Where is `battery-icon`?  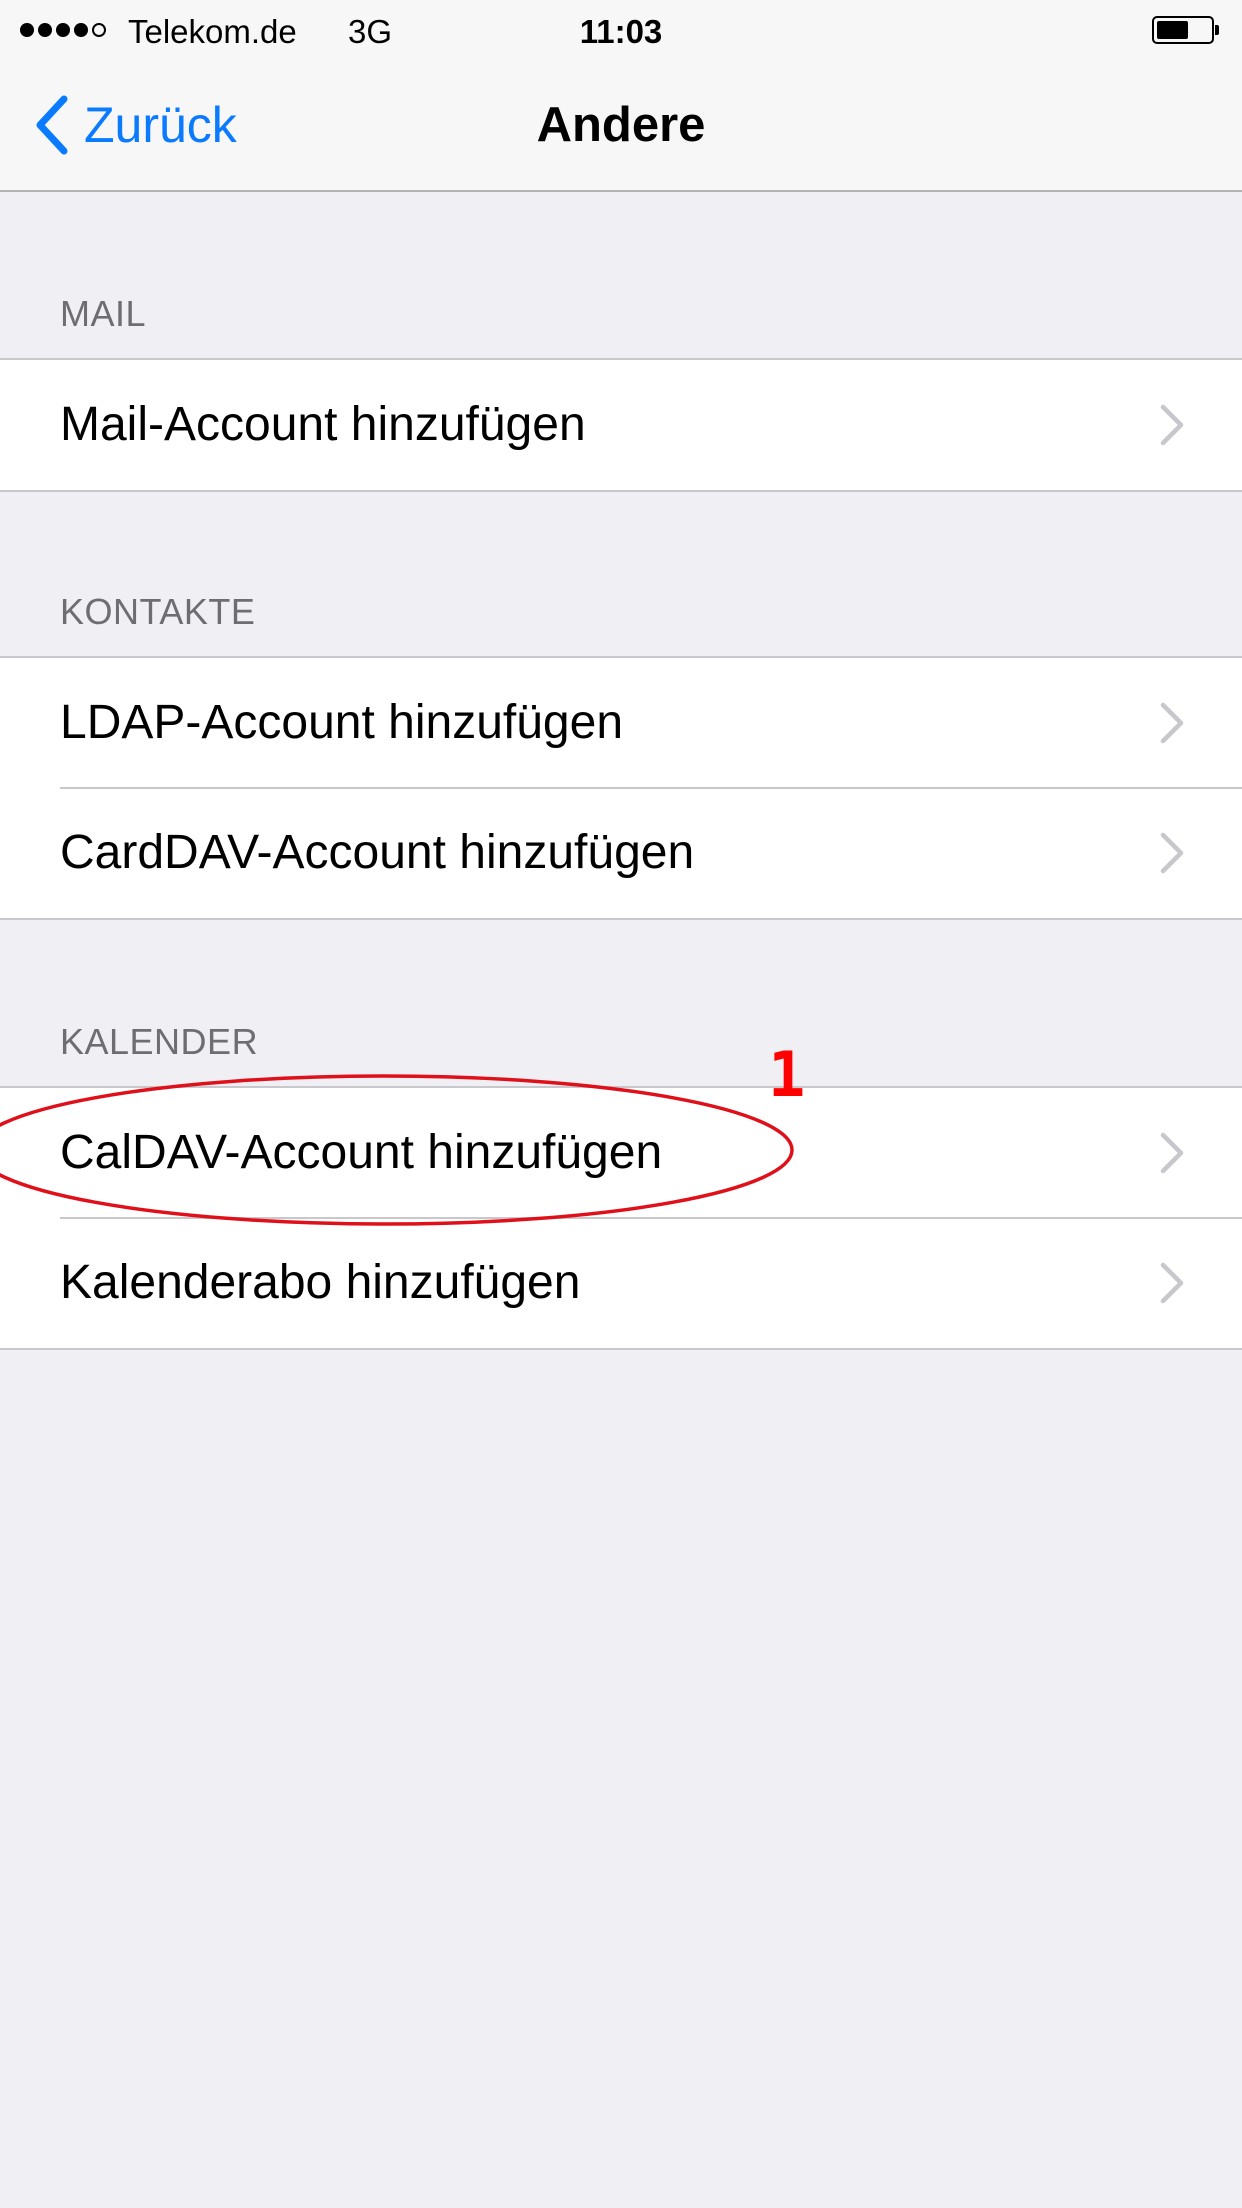
battery-icon is located at coordinates (1185, 30).